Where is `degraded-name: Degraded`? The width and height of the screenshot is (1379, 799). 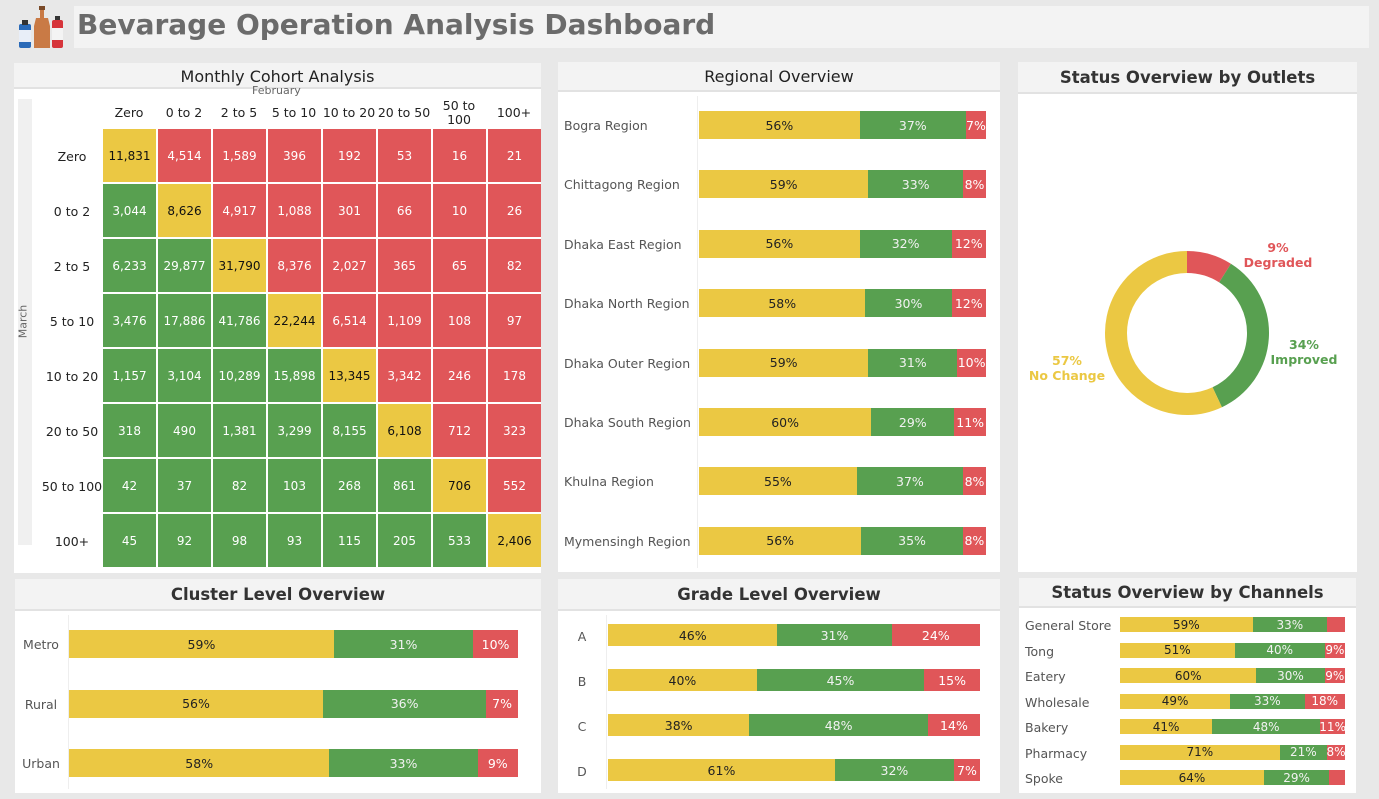
degraded-name: Degraded is located at coordinates (1278, 262).